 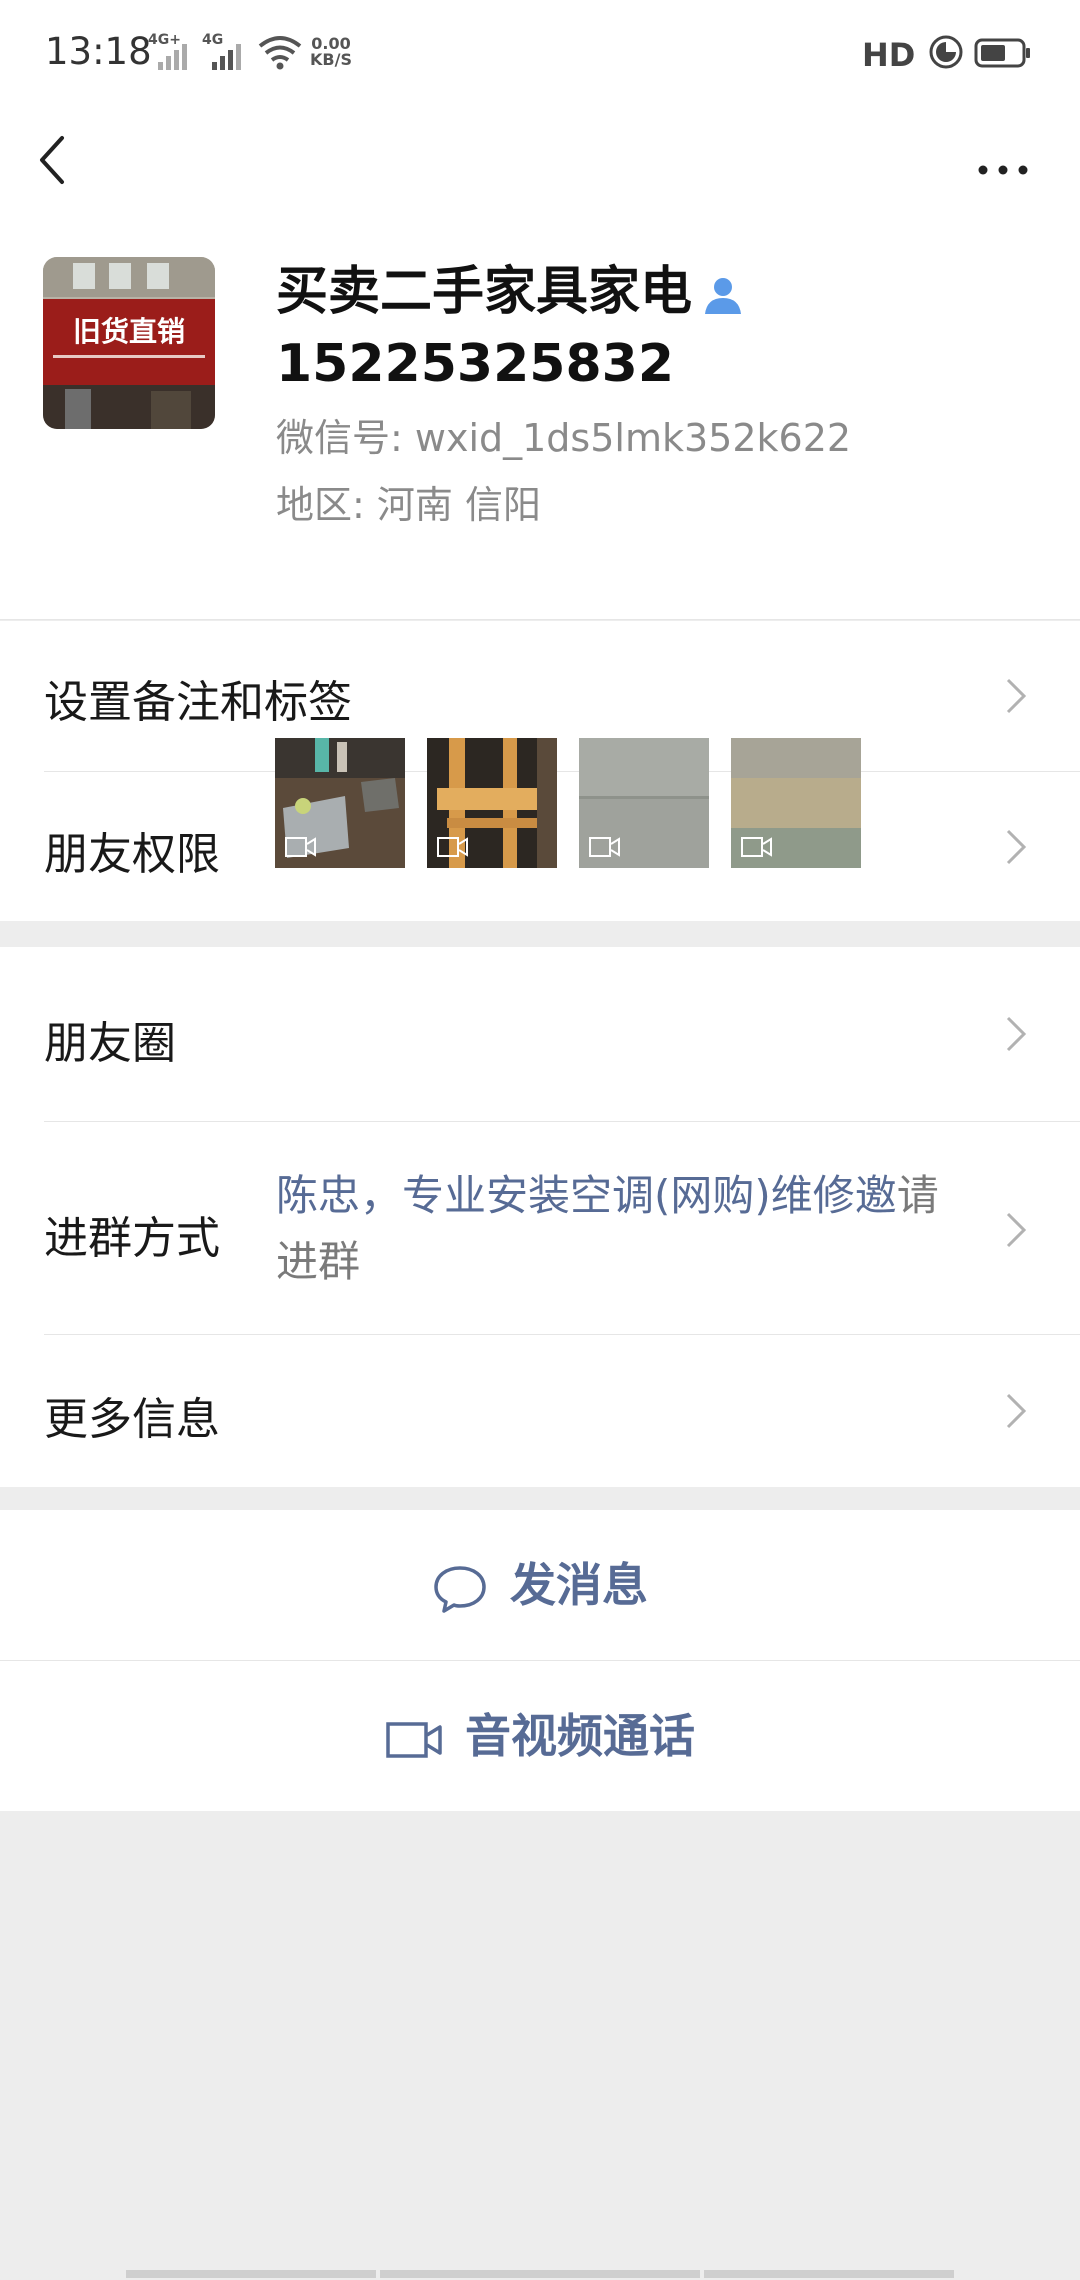 What do you see at coordinates (129, 331) in the screenshot?
I see `svg-text: 旧货直销` at bounding box center [129, 331].